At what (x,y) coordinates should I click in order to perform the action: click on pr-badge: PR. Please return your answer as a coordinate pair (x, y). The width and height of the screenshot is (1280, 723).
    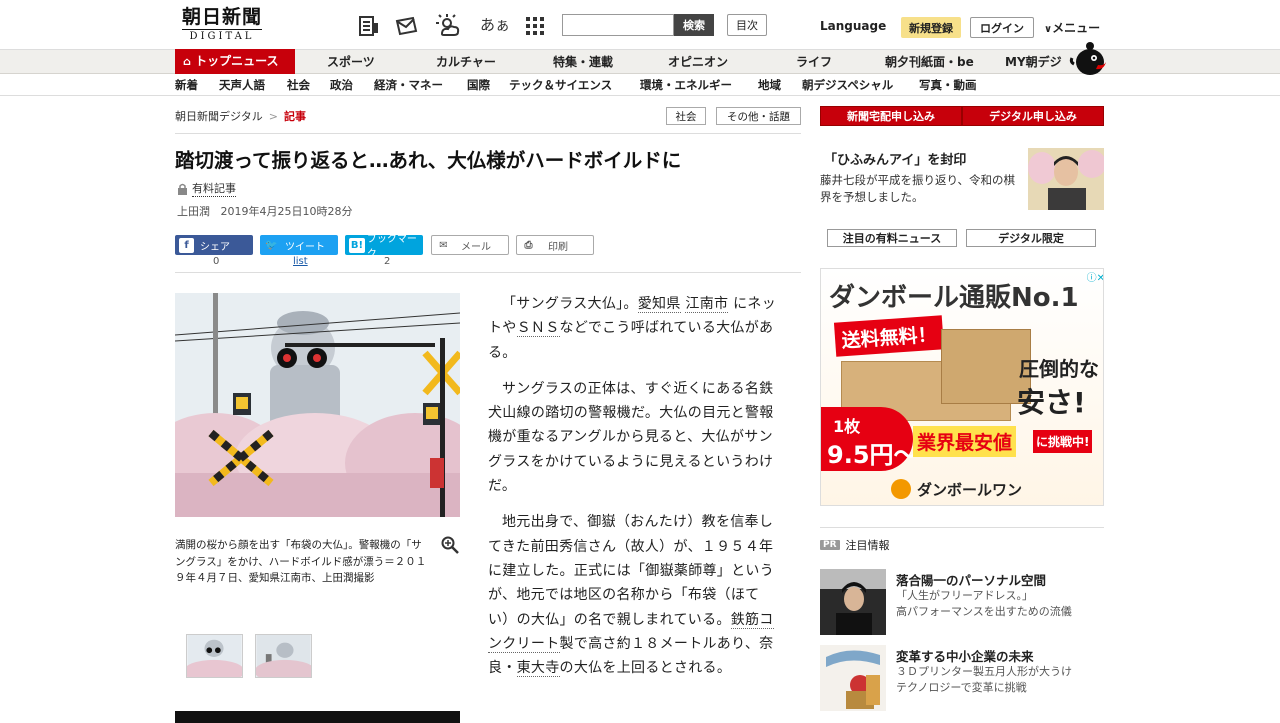
    Looking at the image, I should click on (830, 545).